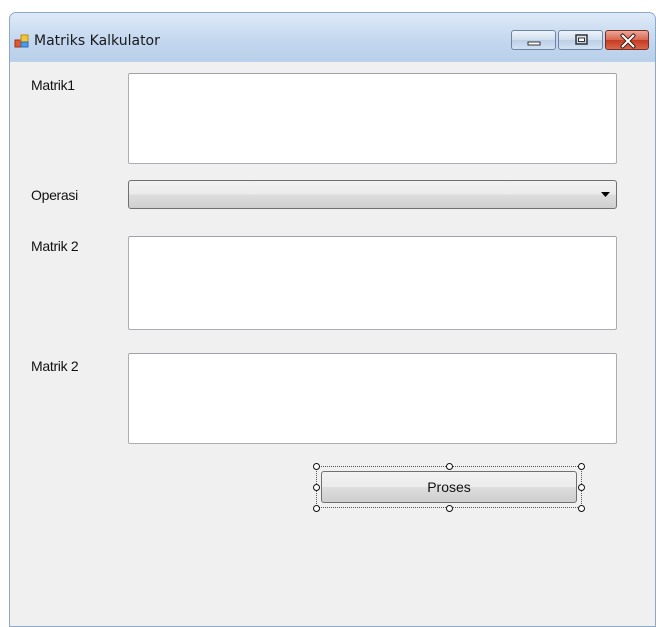  What do you see at coordinates (21, 41) in the screenshot?
I see `form-icon` at bounding box center [21, 41].